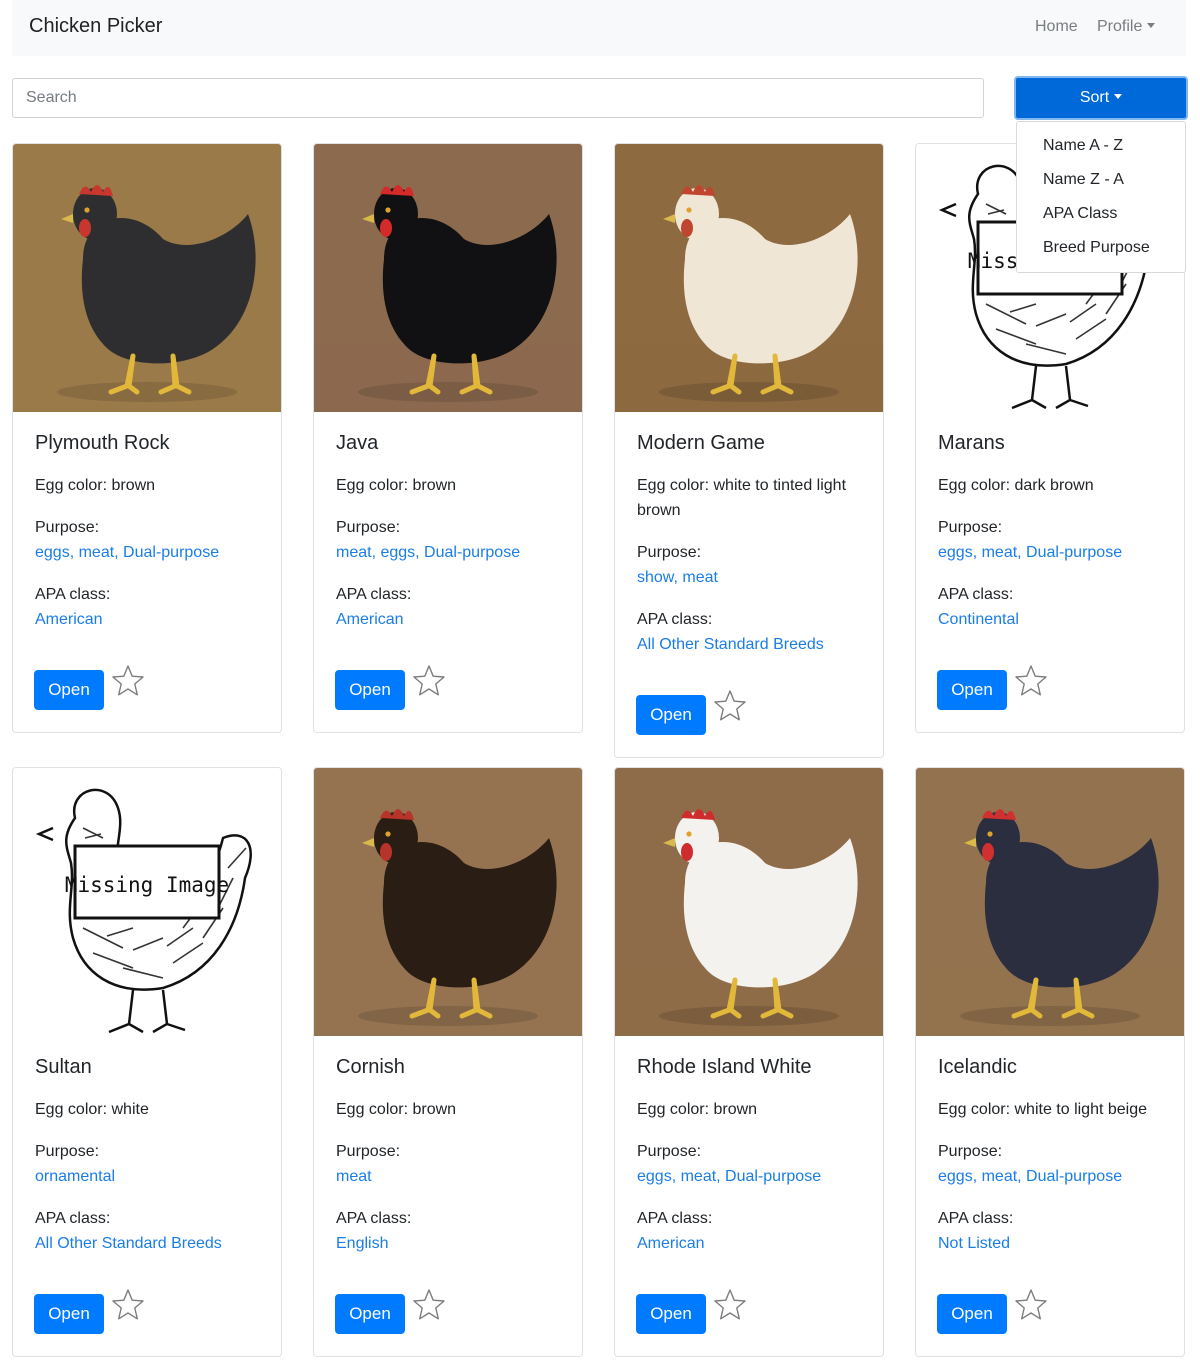 This screenshot has height=1362, width=1200. I want to click on nav-profile-dropdown: Profile, so click(1126, 27).